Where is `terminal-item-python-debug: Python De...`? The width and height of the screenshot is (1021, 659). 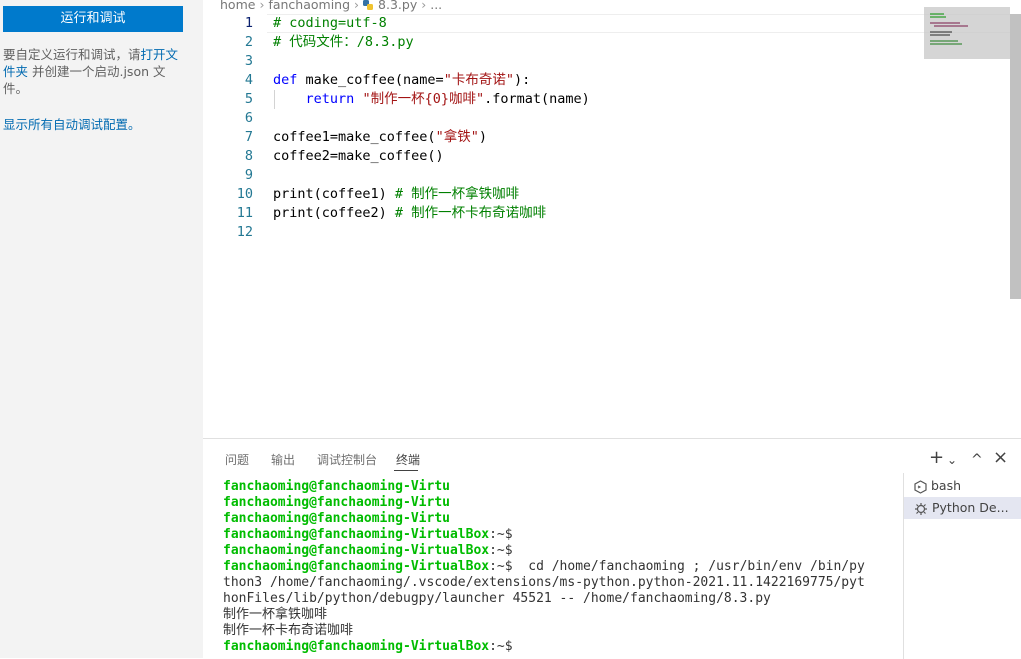 terminal-item-python-debug: Python De... is located at coordinates (962, 508).